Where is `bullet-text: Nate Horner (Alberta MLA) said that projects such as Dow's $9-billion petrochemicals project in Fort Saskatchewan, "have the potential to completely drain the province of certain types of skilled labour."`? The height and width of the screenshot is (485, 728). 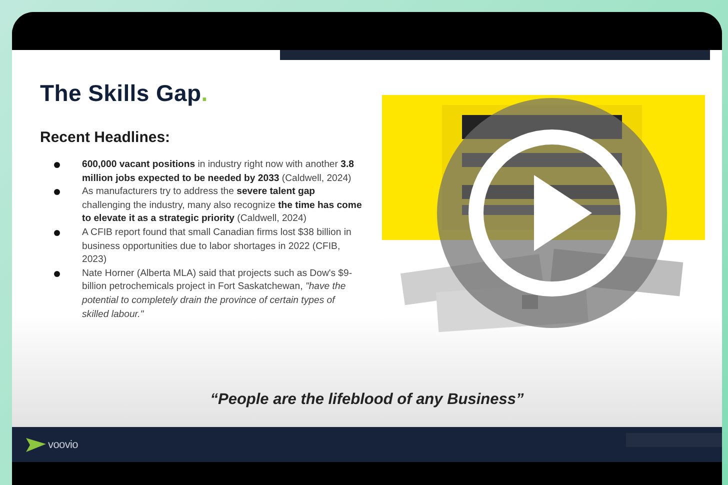
bullet-text: Nate Horner (Alberta MLA) said that projects such as Dow's $9-billion petrochemicals project in Fort Saskatchewan, "have the potential to completely drain the province of certain types of skilled labour." is located at coordinates (218, 294).